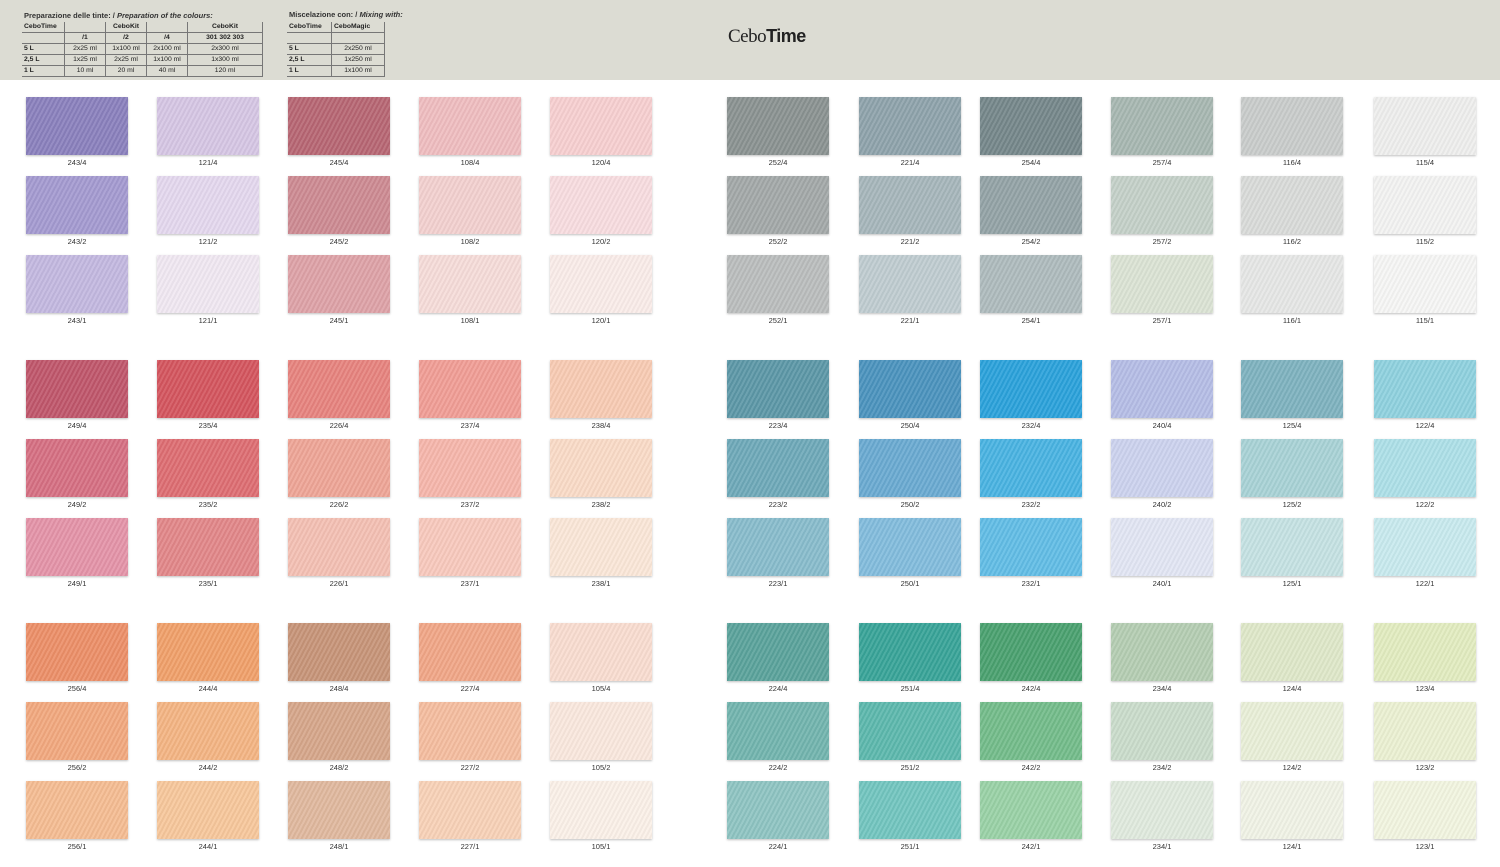 The width and height of the screenshot is (1500, 867). I want to click on color-code-label: 235/2, so click(208, 504).